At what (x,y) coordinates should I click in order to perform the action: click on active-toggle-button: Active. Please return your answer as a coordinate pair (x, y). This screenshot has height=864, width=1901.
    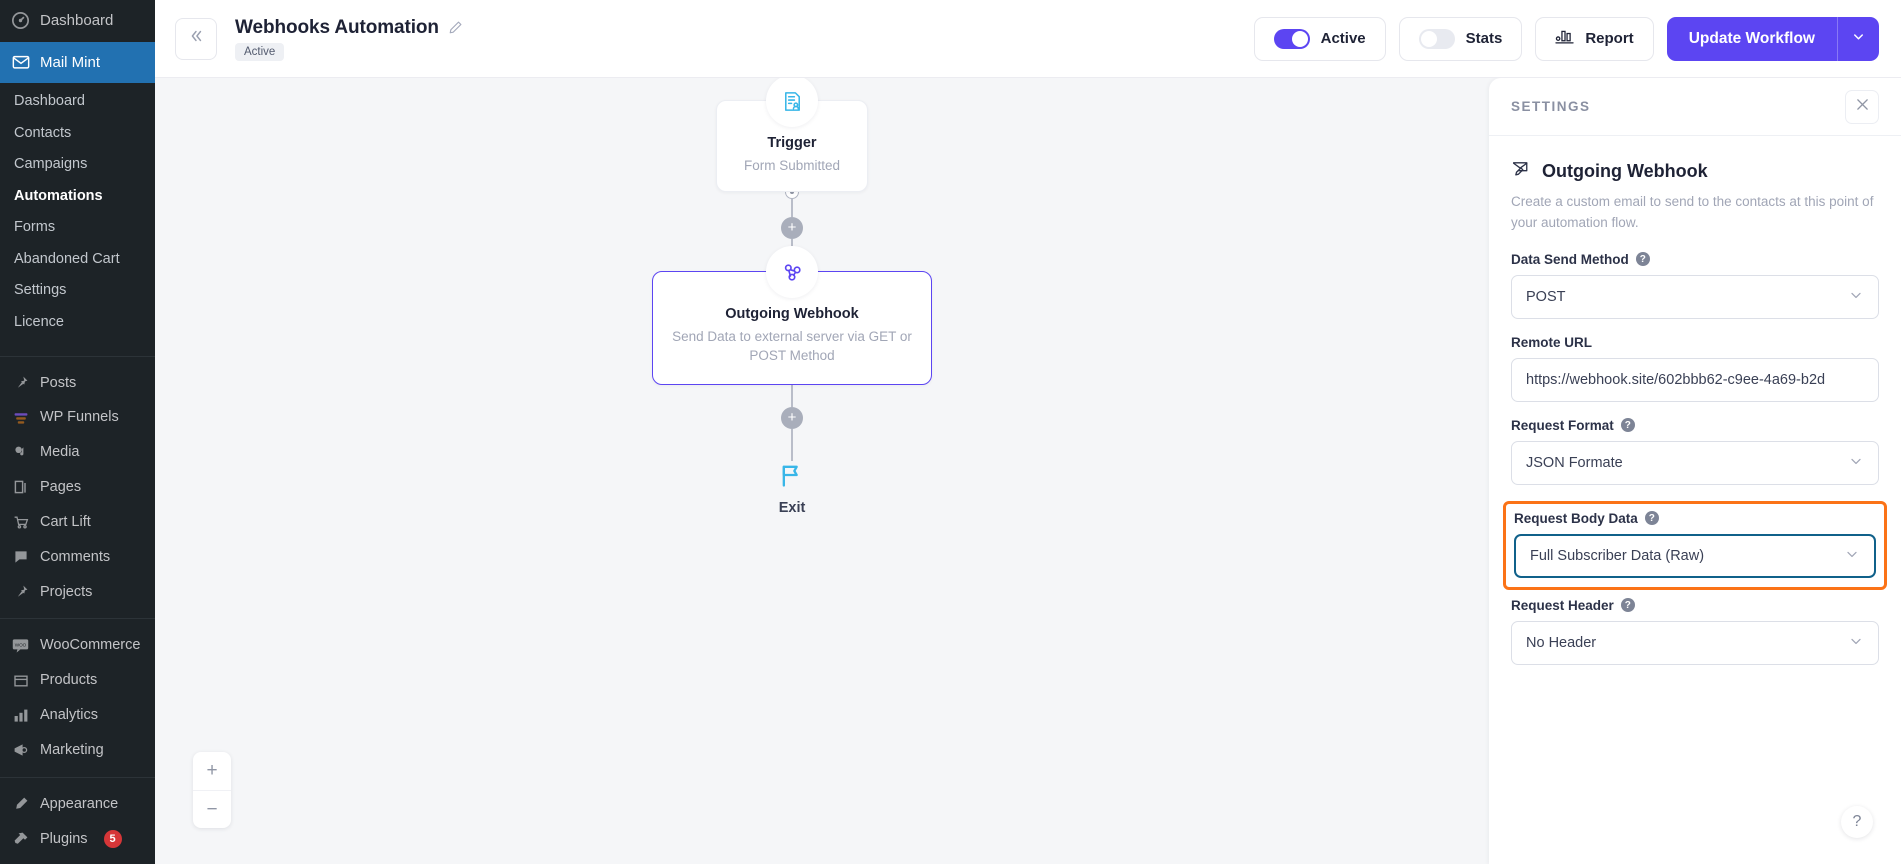
    Looking at the image, I should click on (1319, 38).